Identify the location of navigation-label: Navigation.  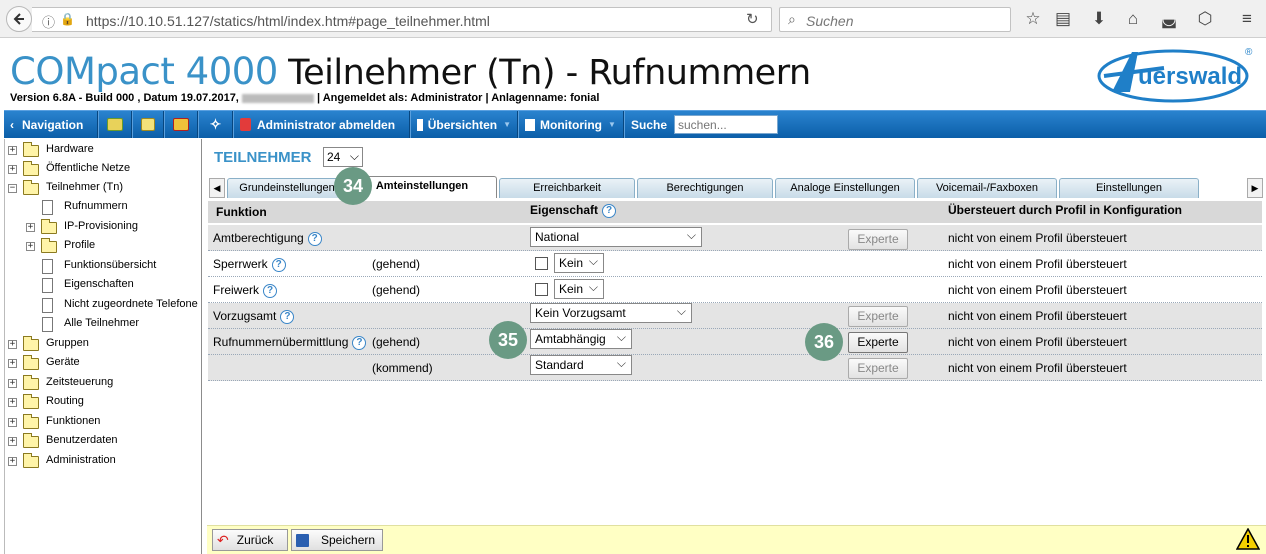
(53, 124).